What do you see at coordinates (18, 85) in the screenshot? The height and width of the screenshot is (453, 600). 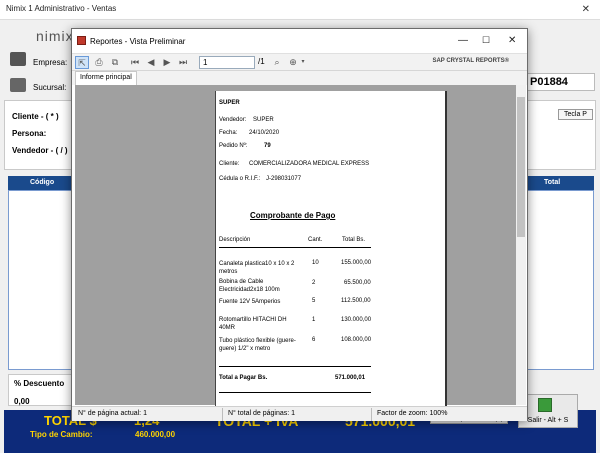 I see `store-icon` at bounding box center [18, 85].